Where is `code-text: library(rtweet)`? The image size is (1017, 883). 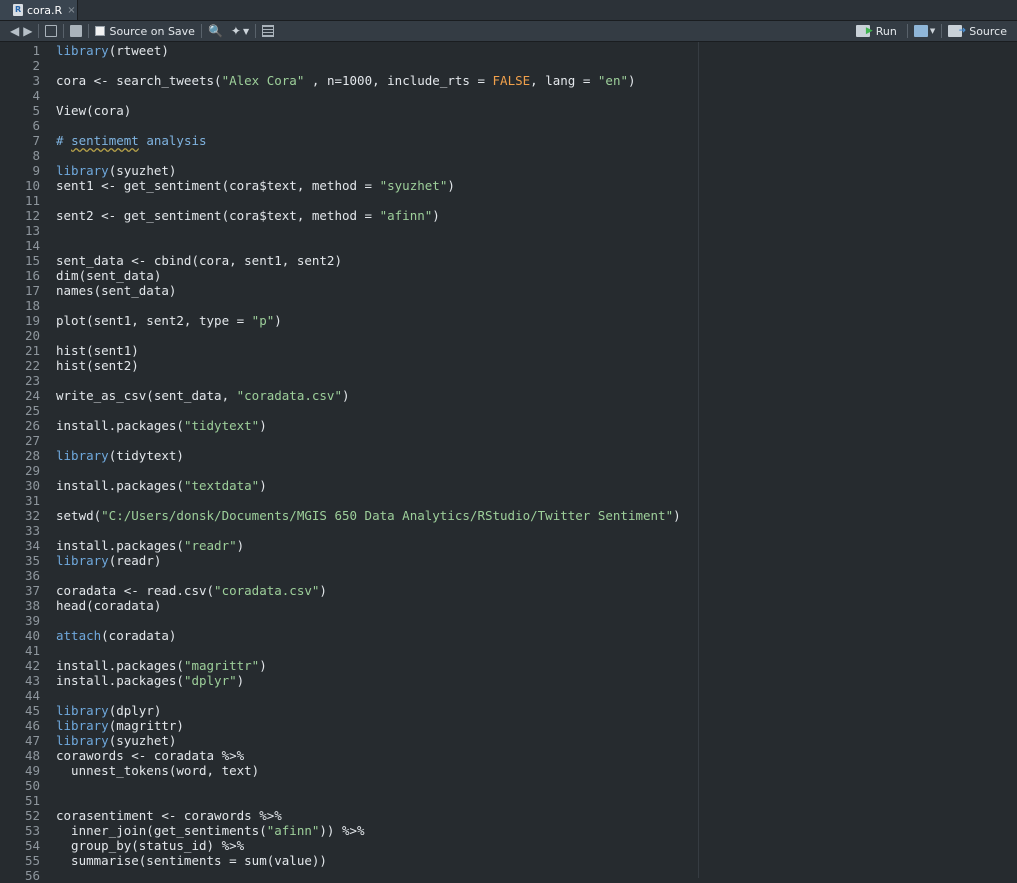
code-text: library(rtweet) is located at coordinates (112, 50).